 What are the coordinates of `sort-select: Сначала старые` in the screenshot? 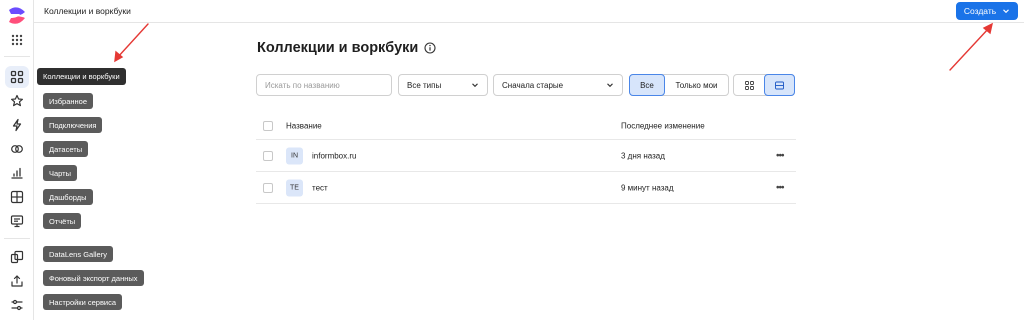 It's located at (558, 85).